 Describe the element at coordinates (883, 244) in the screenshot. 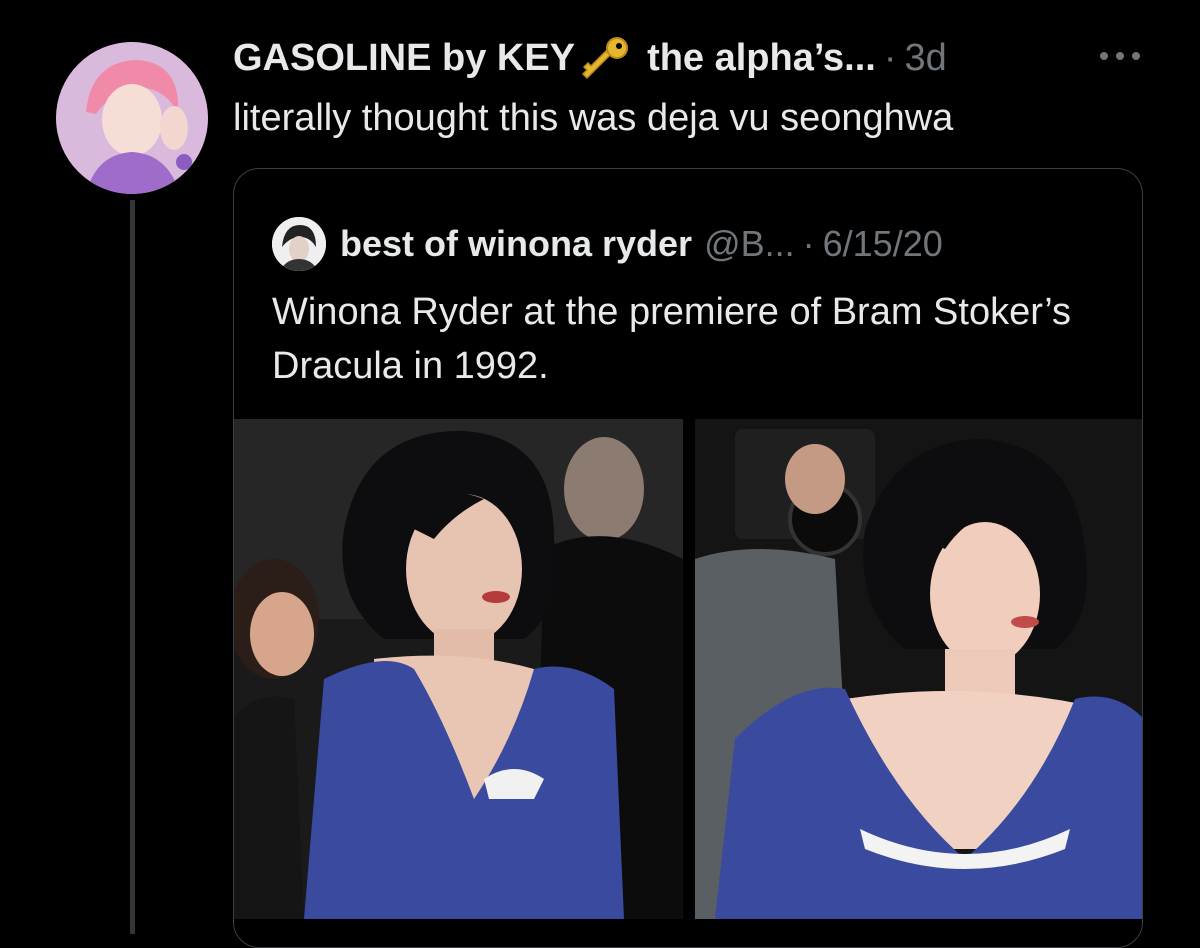

I see `quoted-tweet-date: 6/15/20` at that location.